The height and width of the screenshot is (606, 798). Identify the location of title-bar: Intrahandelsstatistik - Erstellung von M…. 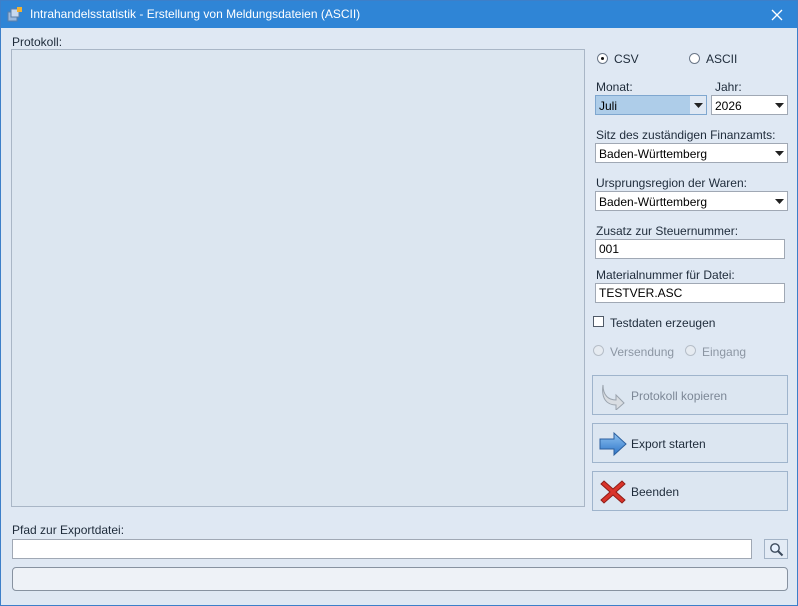
(399, 14).